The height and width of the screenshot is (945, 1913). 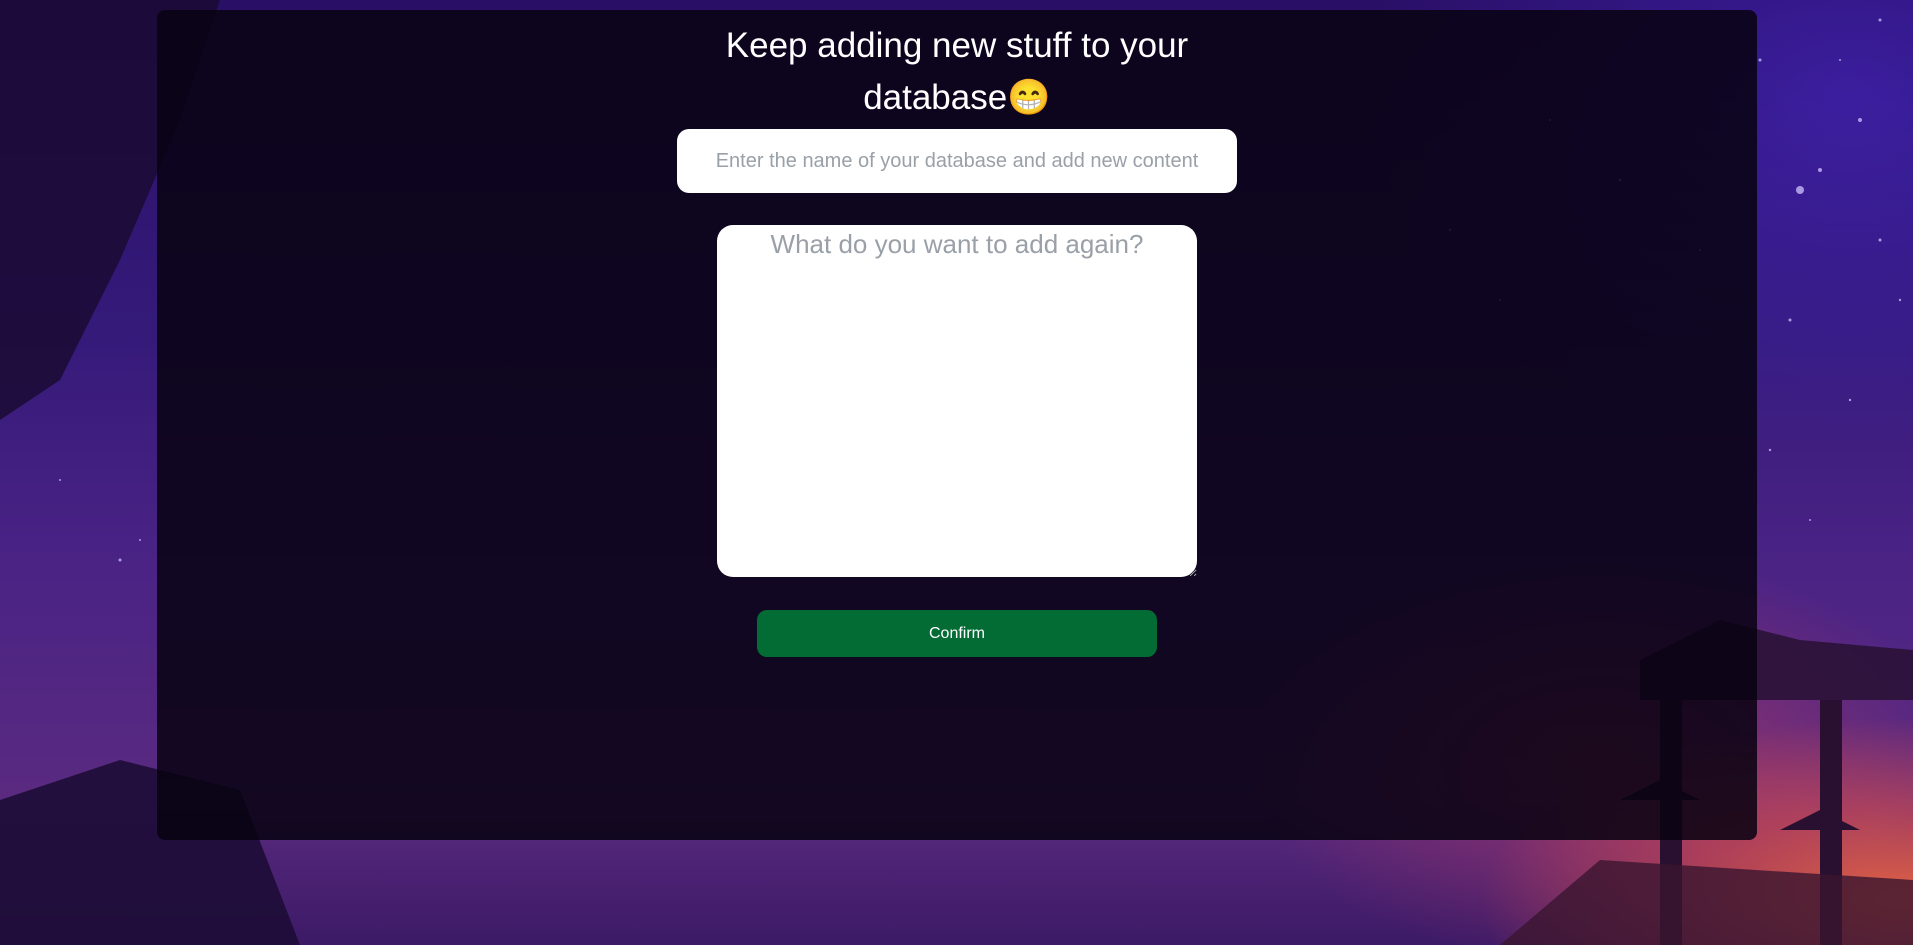 I want to click on page-title: Keep adding new stuff to your database😁, so click(x=957, y=72).